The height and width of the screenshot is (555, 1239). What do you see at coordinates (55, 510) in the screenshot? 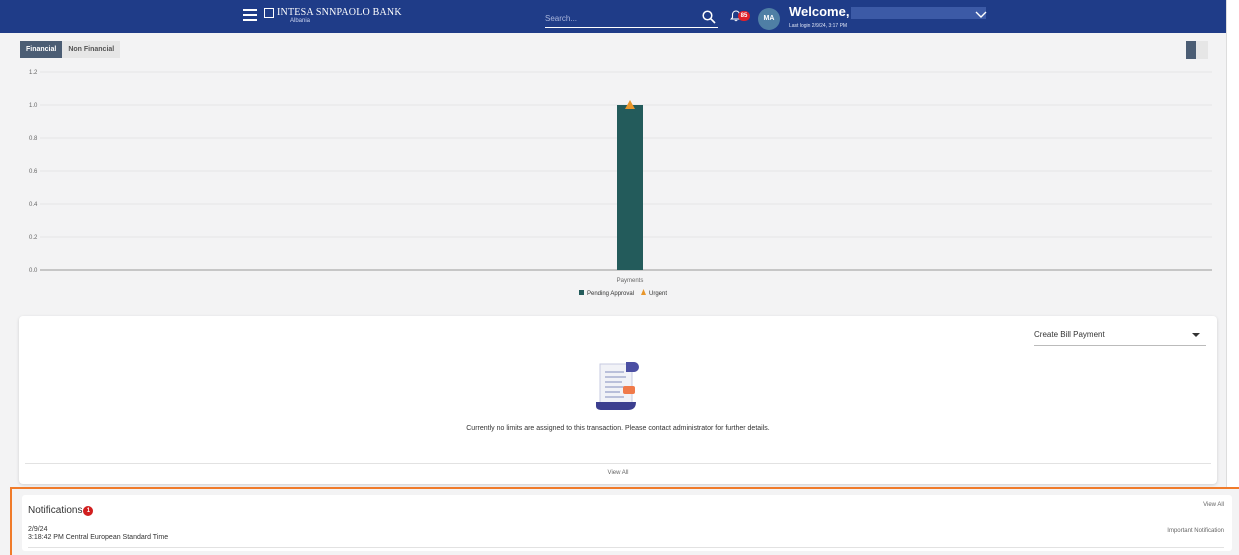
I see `notifications-title: Notifications` at bounding box center [55, 510].